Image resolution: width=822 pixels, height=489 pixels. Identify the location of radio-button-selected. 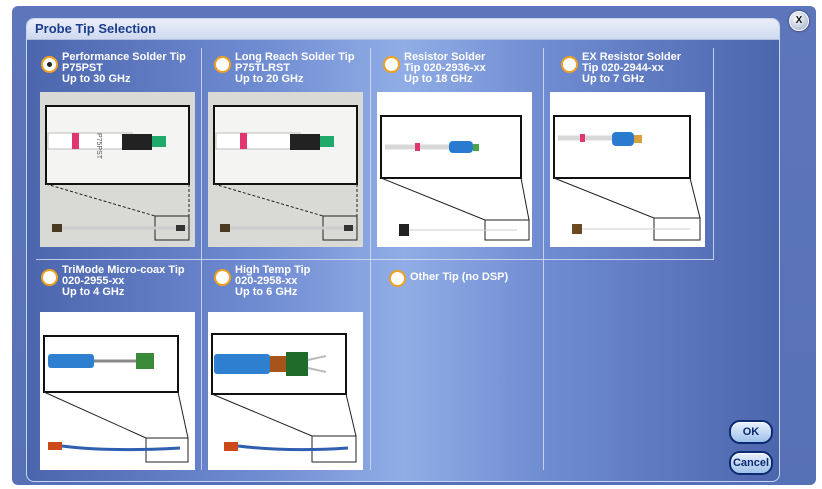
(49, 64).